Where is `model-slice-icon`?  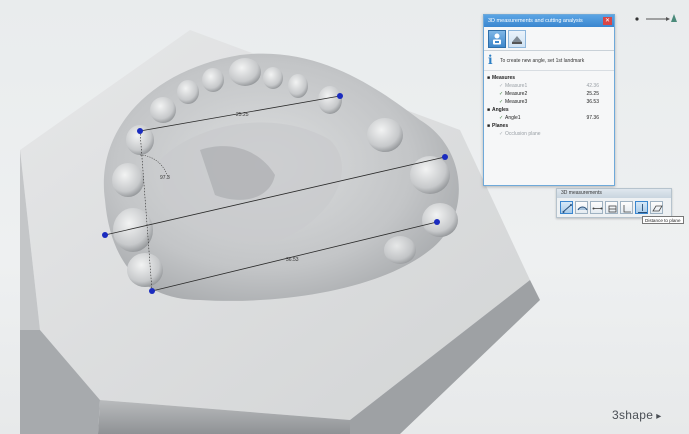 model-slice-icon is located at coordinates (517, 40).